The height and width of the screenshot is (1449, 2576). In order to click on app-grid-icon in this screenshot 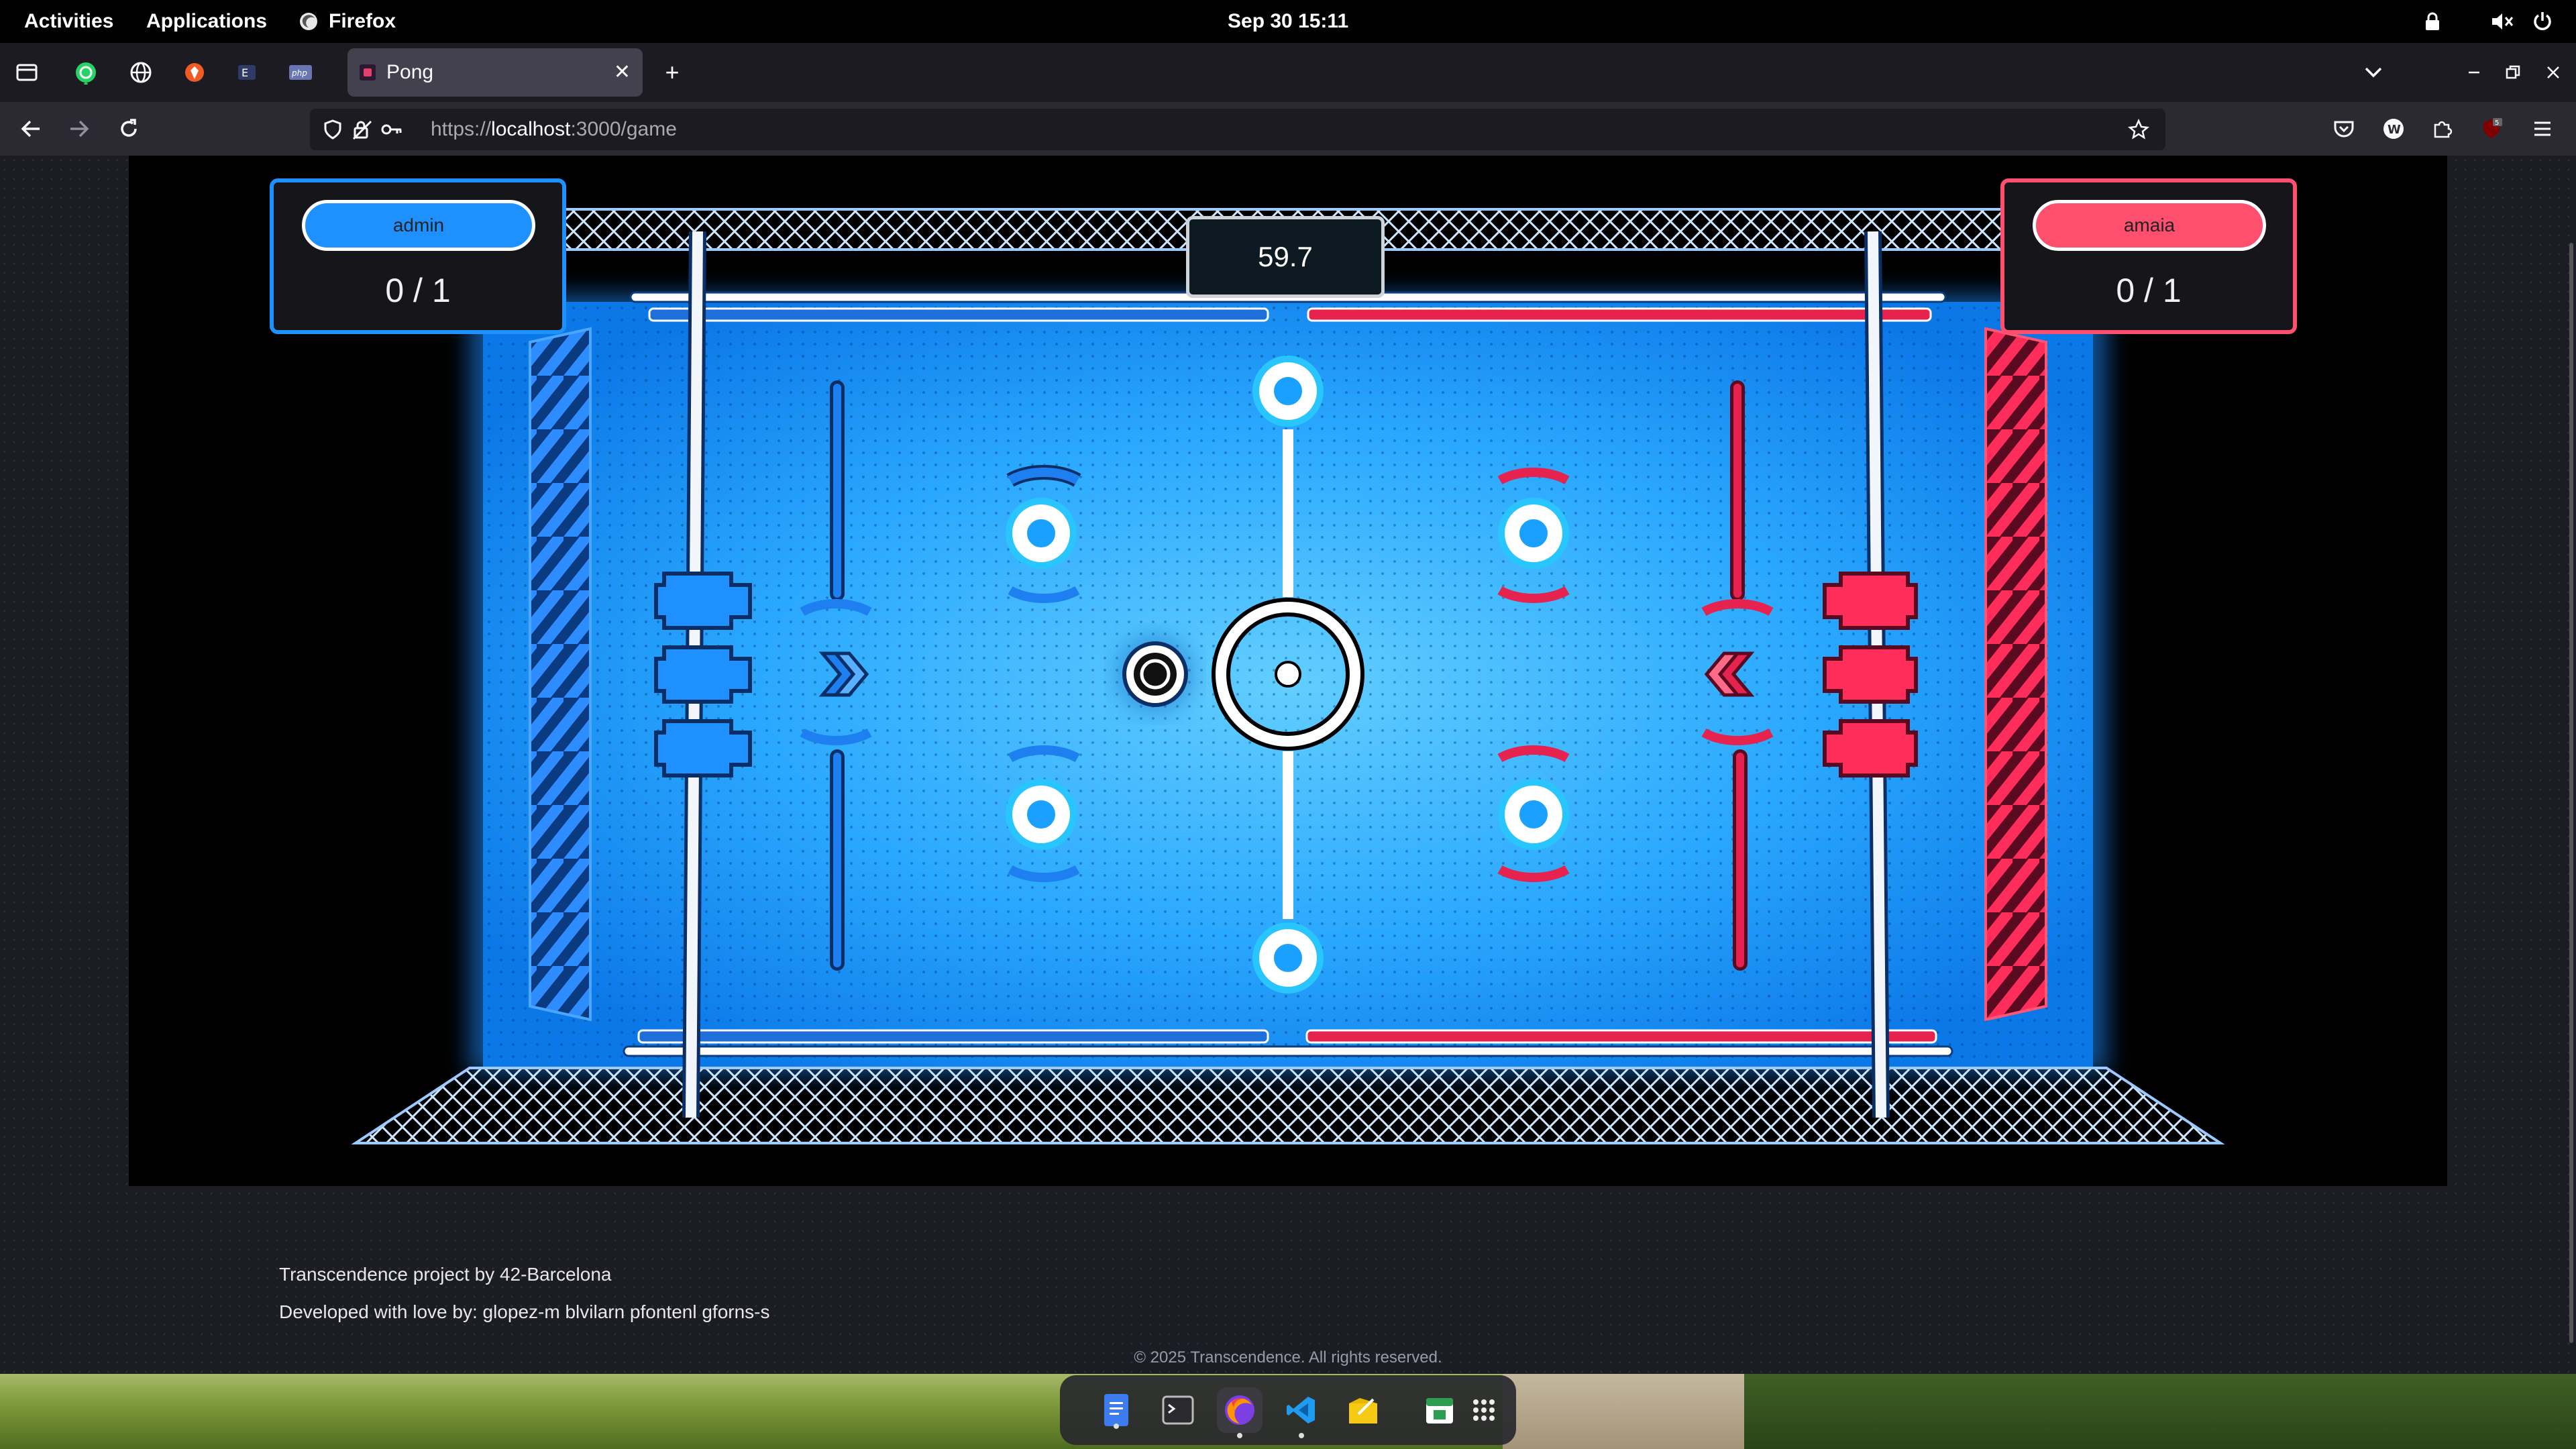, I will do `click(1484, 1410)`.